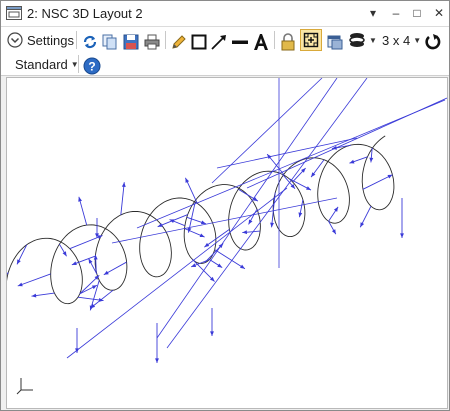  I want to click on fit-icon, so click(311, 40).